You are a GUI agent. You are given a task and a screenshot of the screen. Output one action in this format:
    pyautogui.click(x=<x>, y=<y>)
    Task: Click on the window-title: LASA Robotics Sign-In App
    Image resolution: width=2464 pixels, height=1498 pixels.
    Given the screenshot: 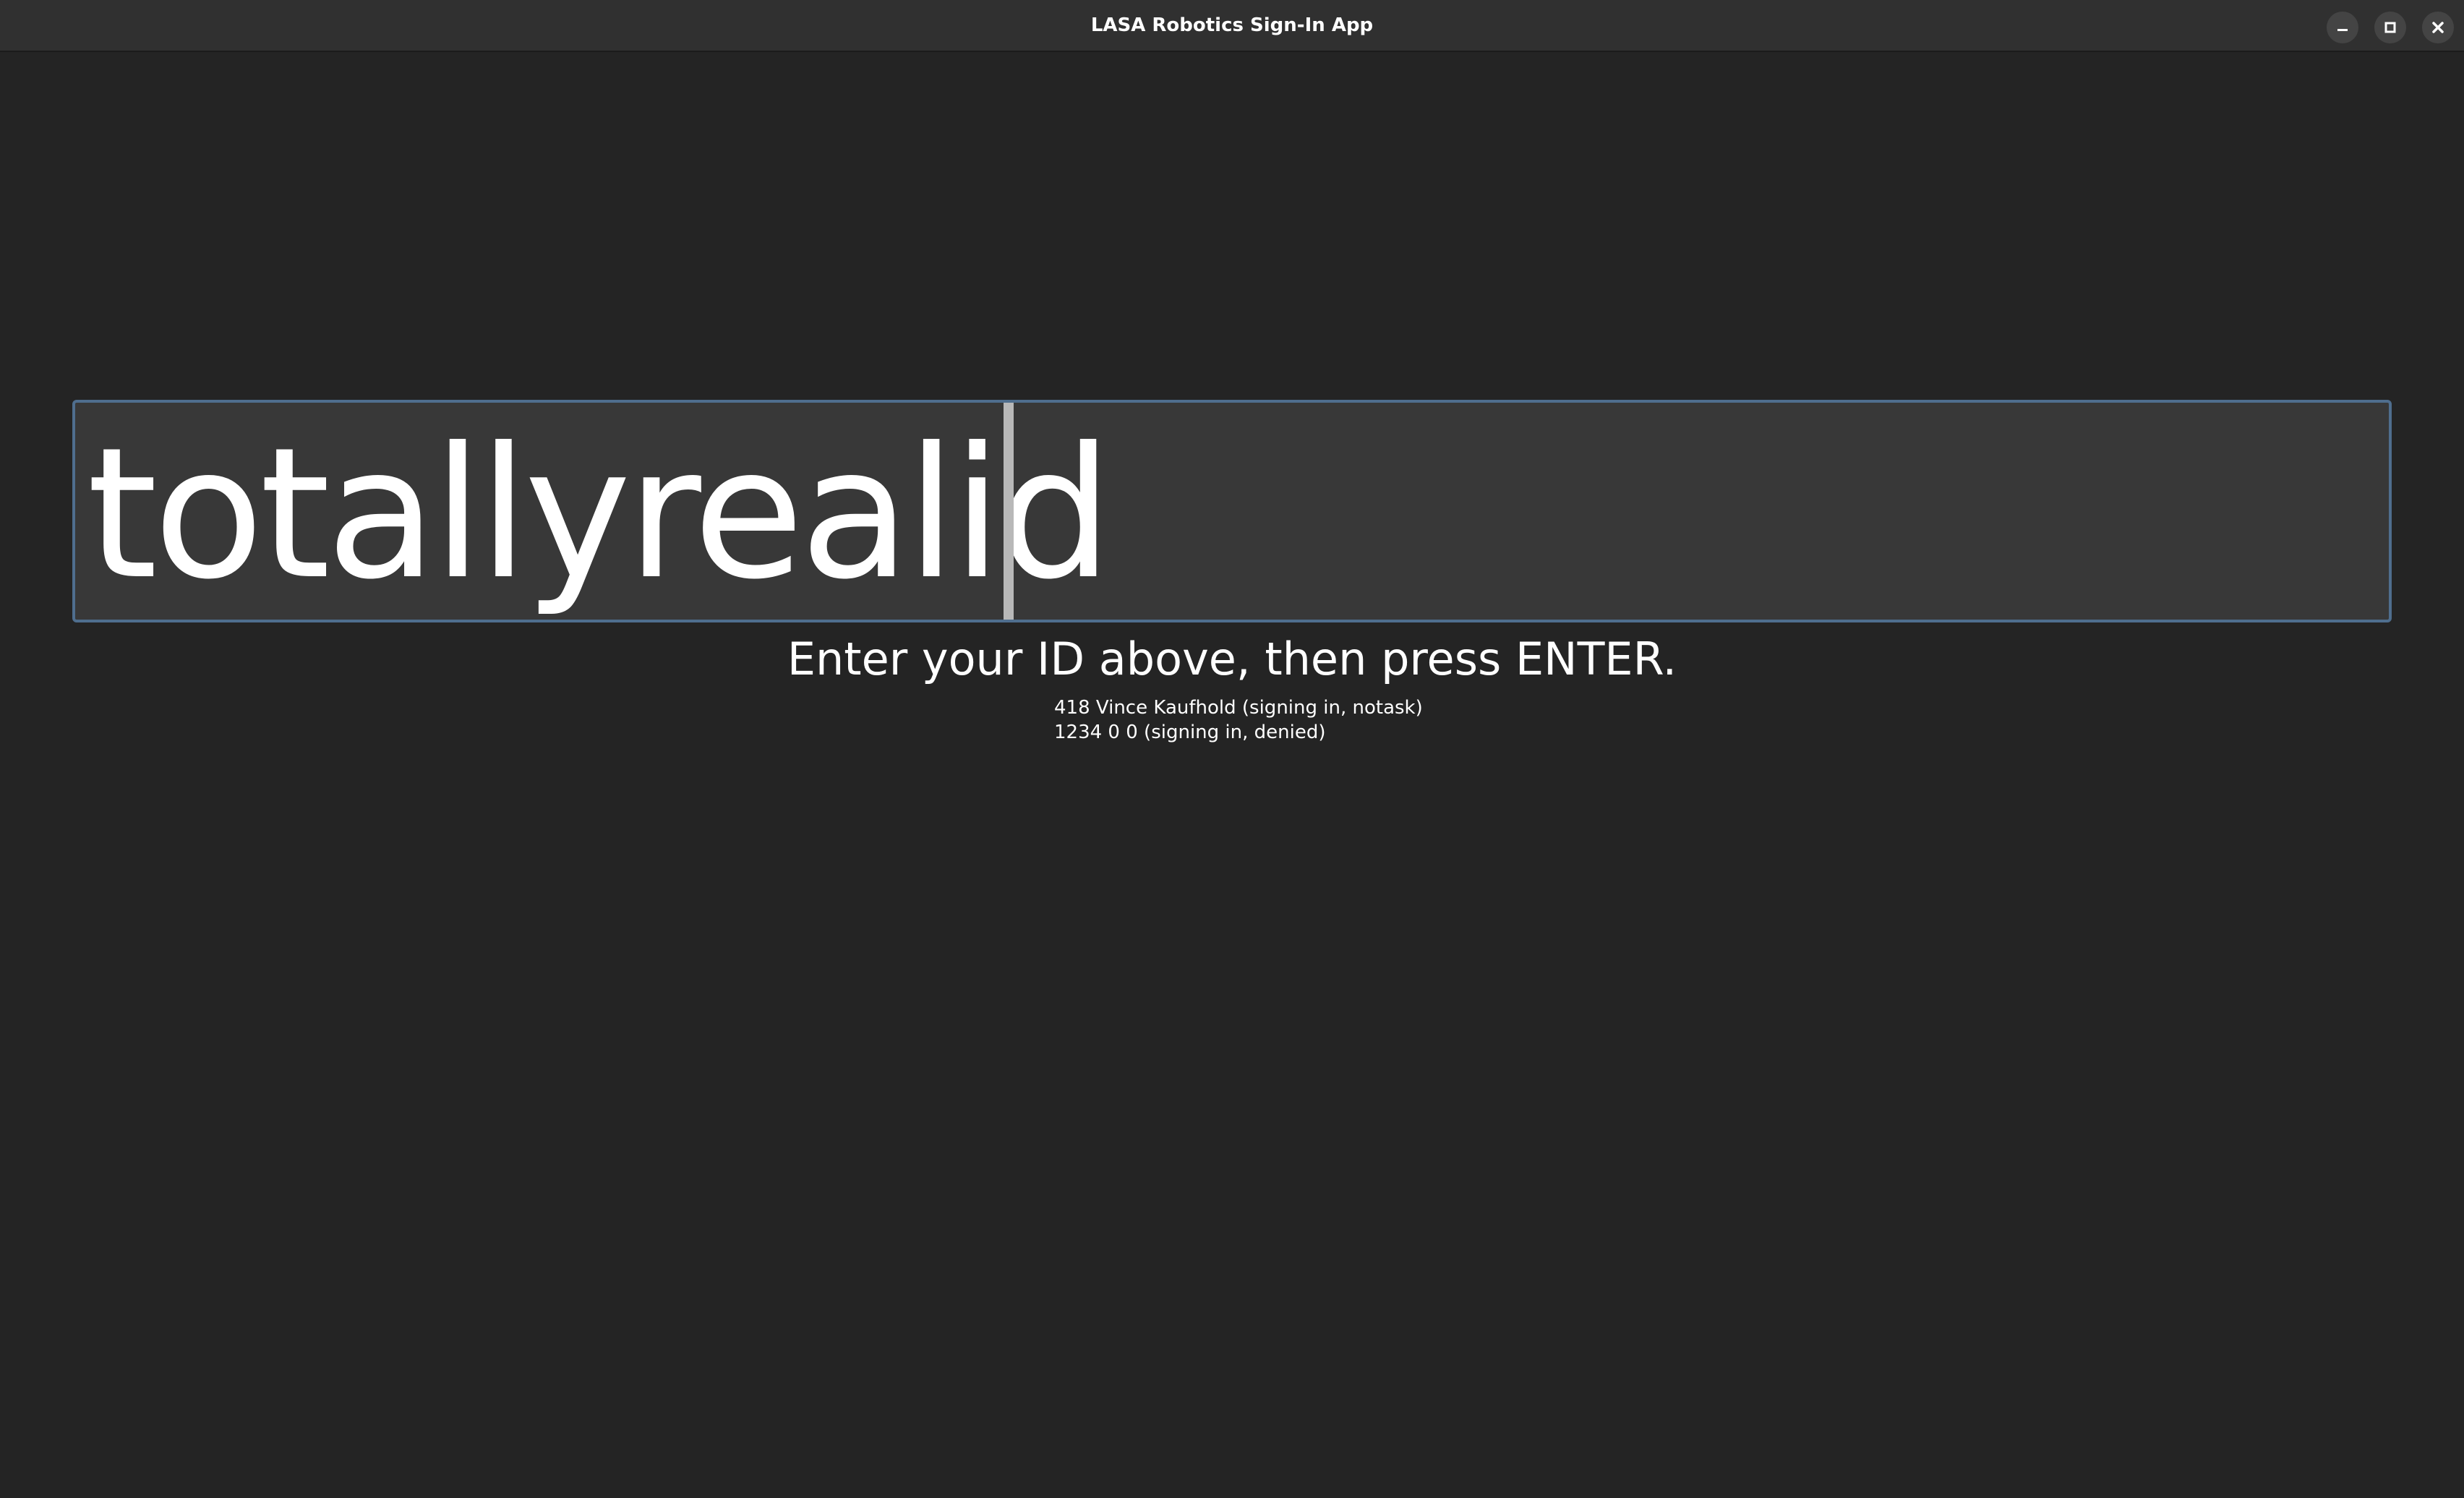 What is the action you would take?
    pyautogui.click(x=1232, y=25)
    